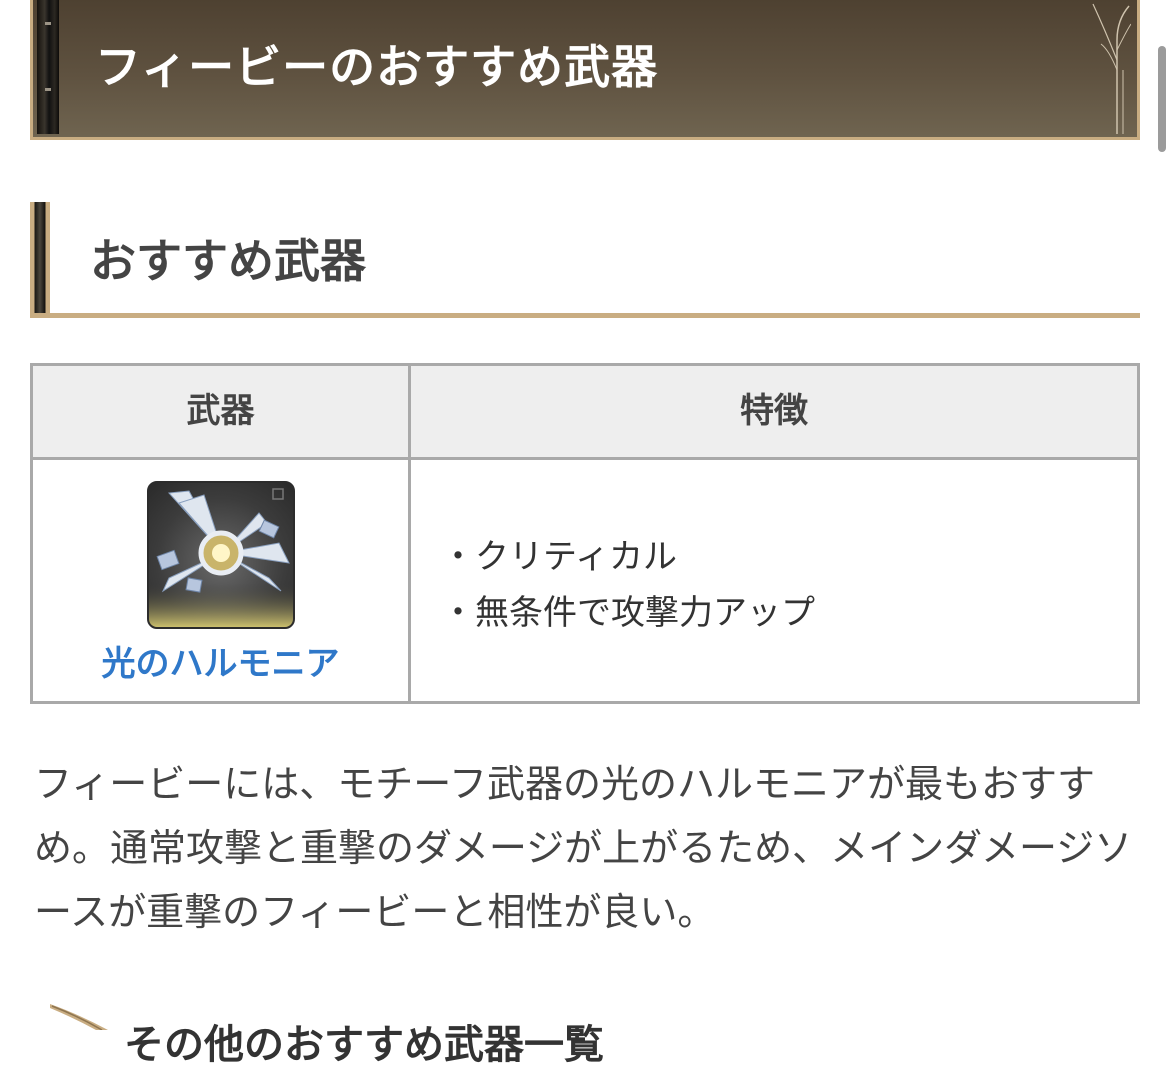 Image resolution: width=1170 pixels, height=1070 pixels. I want to click on page-scrollbar, so click(1162, 99).